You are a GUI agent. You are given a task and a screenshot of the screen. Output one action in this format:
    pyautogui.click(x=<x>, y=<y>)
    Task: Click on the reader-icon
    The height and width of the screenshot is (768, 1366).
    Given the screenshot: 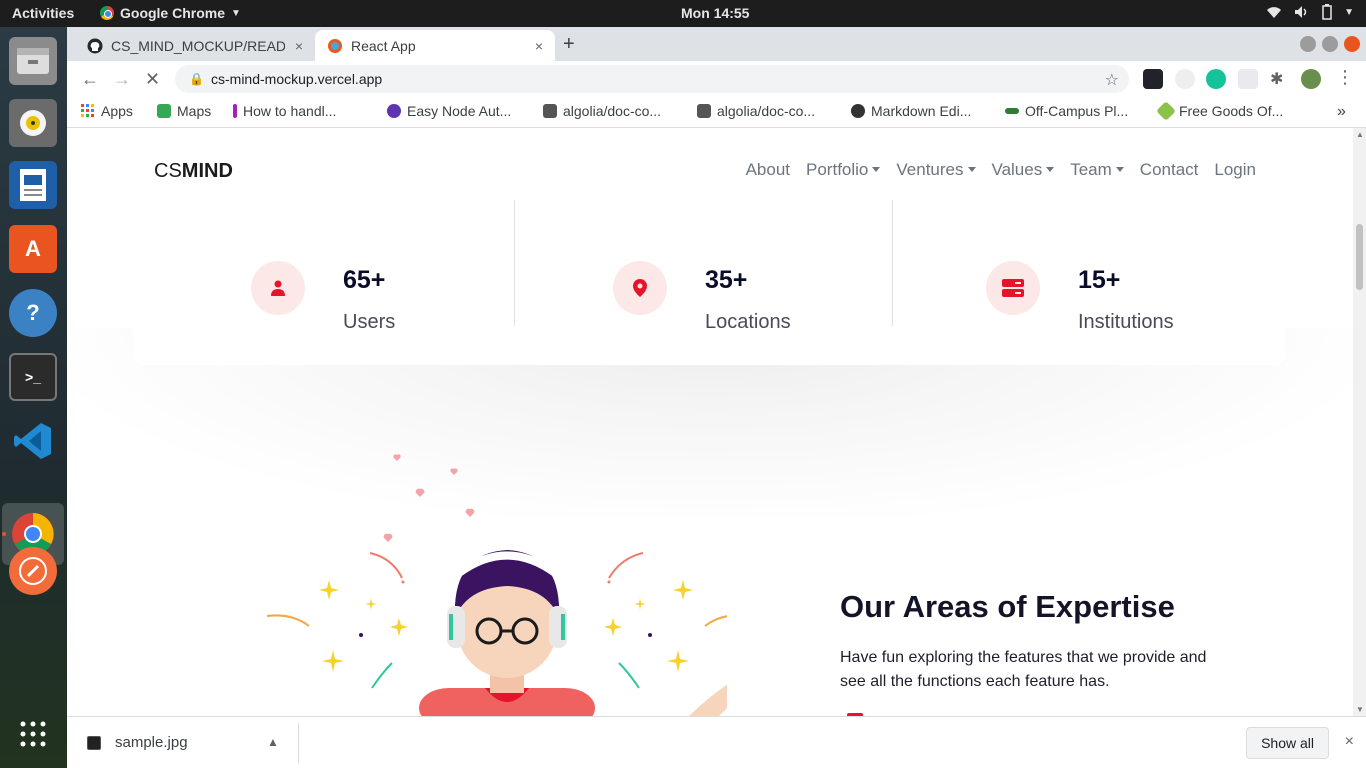 What is the action you would take?
    pyautogui.click(x=1248, y=79)
    